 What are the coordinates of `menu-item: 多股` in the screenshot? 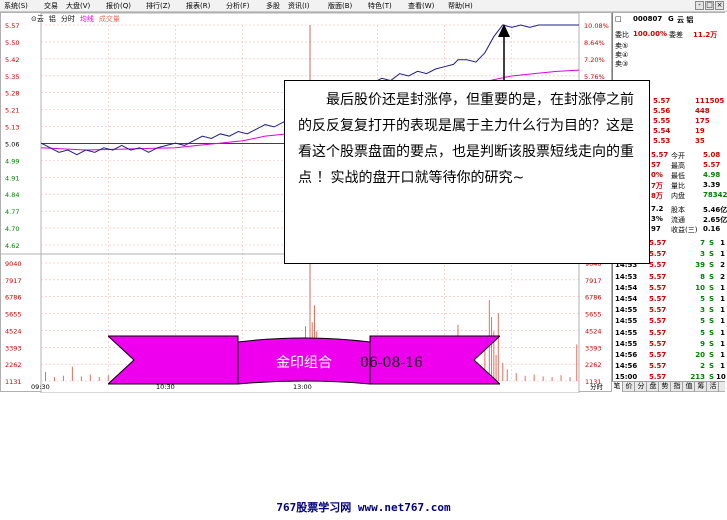 It's located at (273, 6).